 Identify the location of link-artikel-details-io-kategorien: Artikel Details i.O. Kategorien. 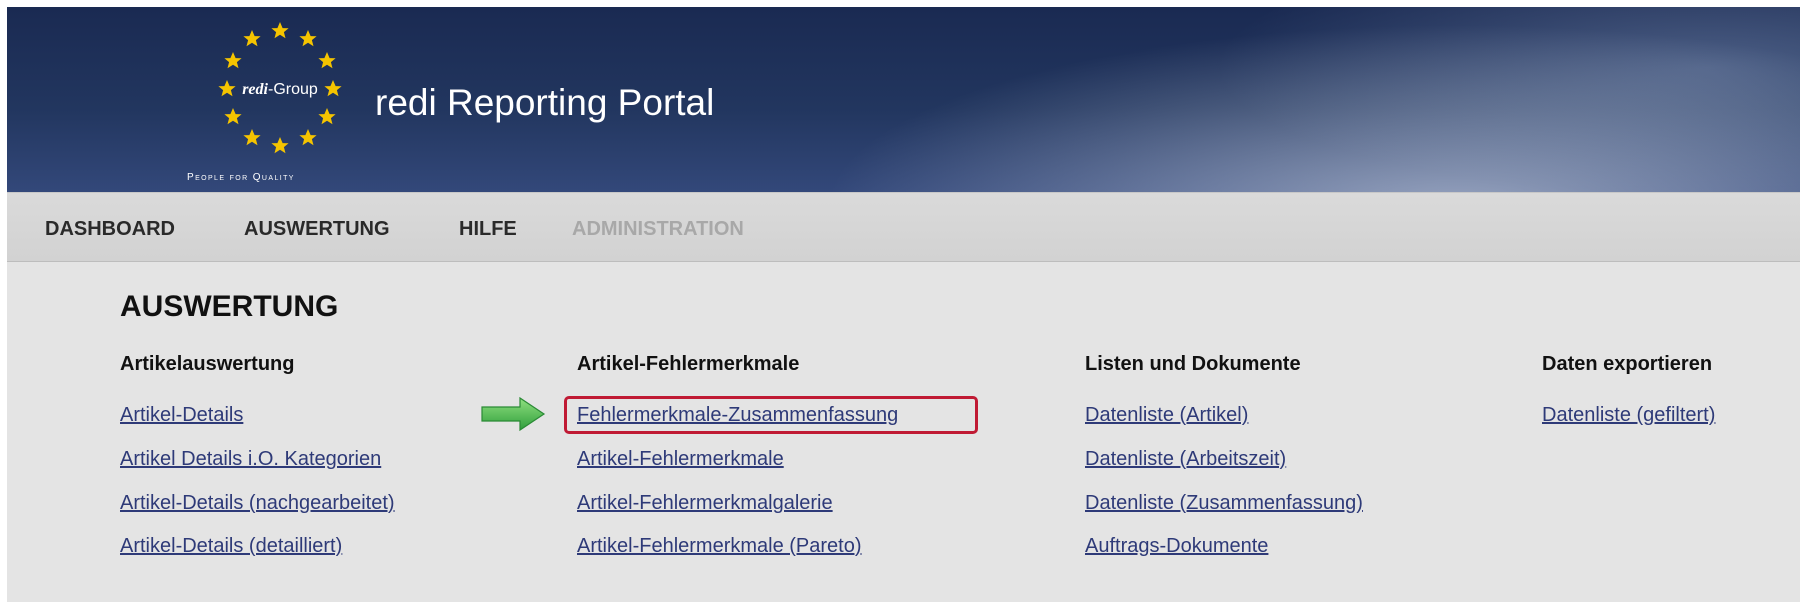
(250, 459).